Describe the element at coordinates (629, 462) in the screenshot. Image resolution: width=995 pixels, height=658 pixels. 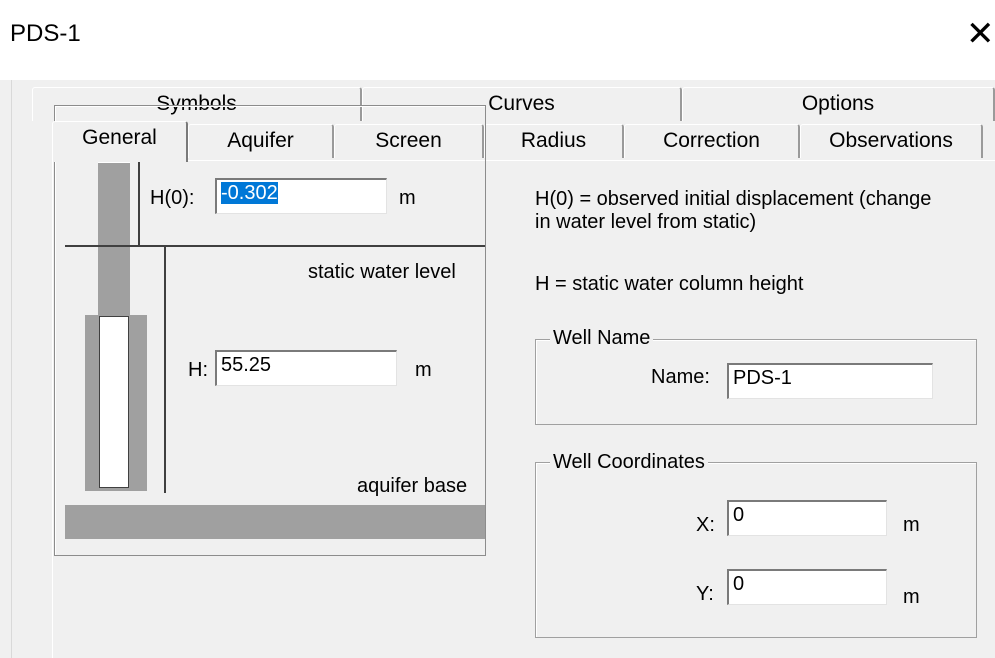
I see `well-coordinates-legend: Well Coordinates` at that location.